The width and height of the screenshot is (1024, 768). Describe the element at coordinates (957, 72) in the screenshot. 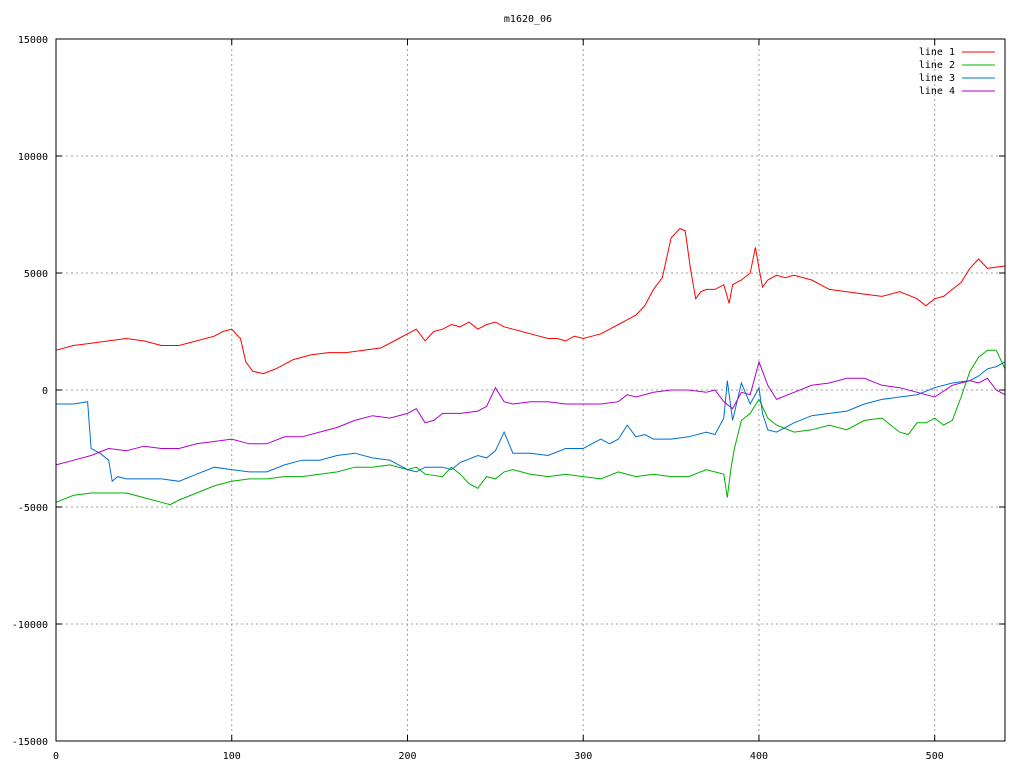

I see `legend: line 1 line 2 line 3 line 4` at that location.